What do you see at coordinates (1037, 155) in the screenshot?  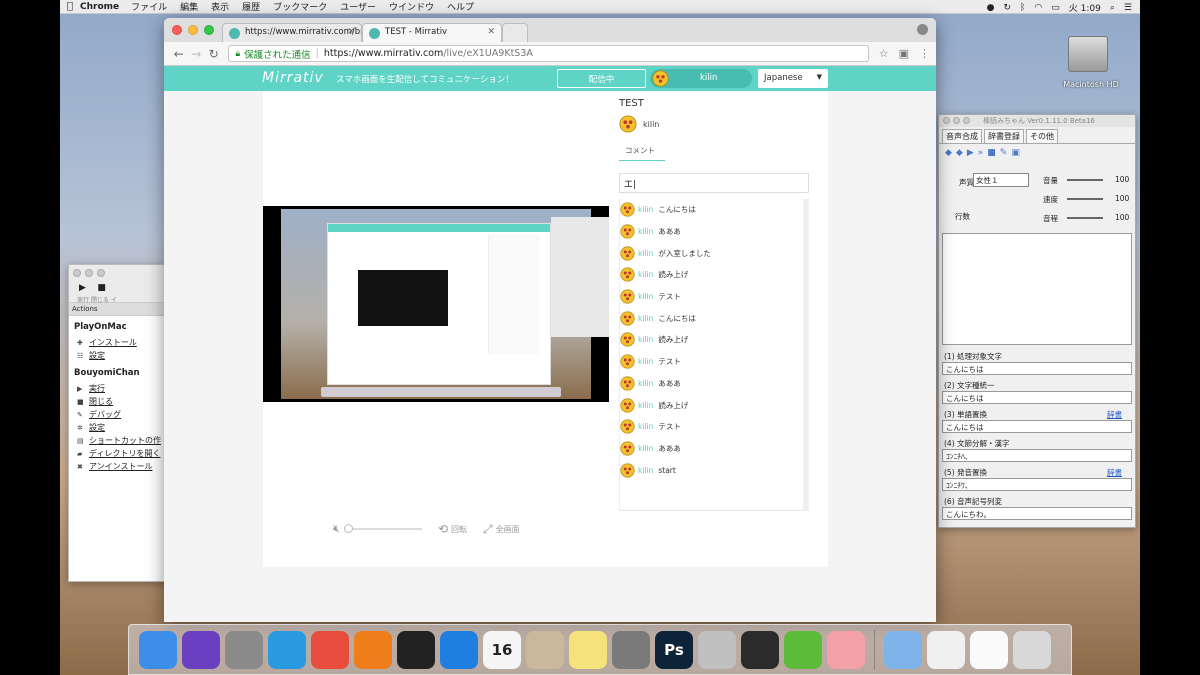 I see `bouyomi-toolbar: ◆◆▶»■✎▣` at bounding box center [1037, 155].